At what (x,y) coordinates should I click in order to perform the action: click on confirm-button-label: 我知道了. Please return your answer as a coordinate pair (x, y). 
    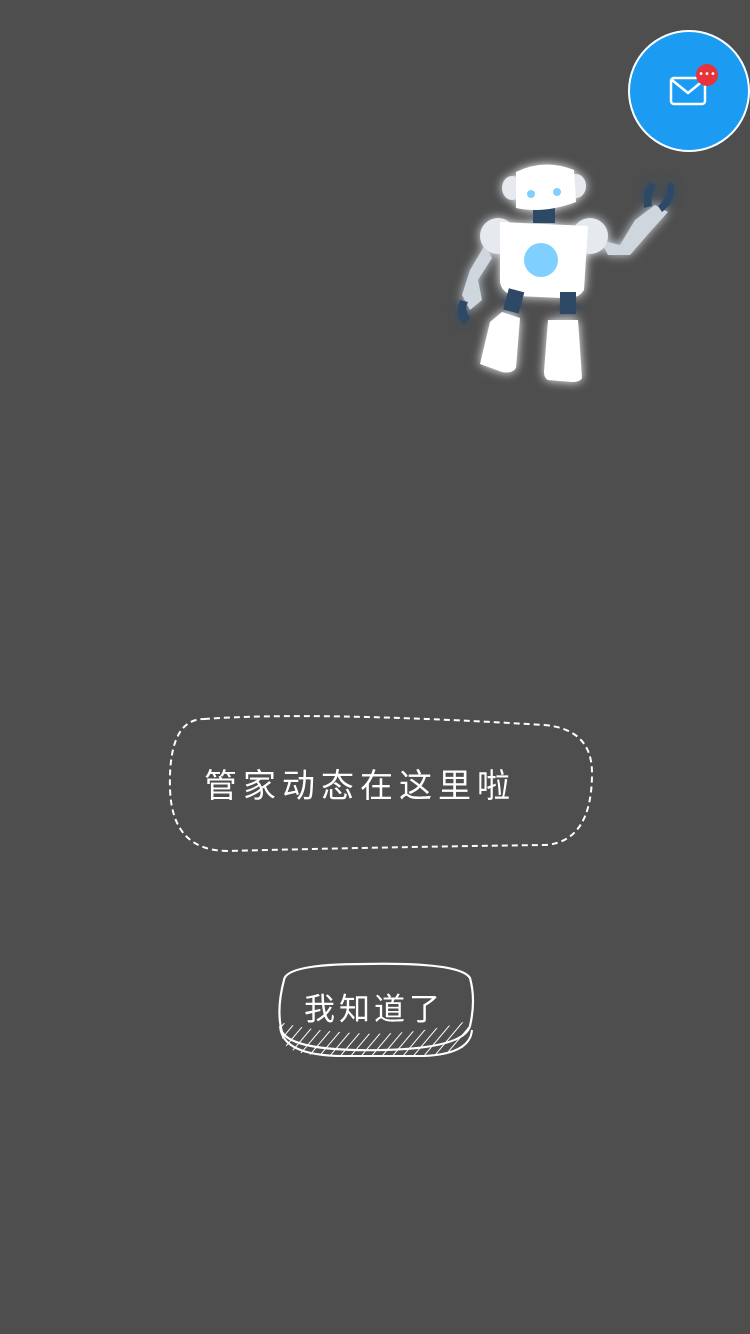
    Looking at the image, I should click on (374, 1010).